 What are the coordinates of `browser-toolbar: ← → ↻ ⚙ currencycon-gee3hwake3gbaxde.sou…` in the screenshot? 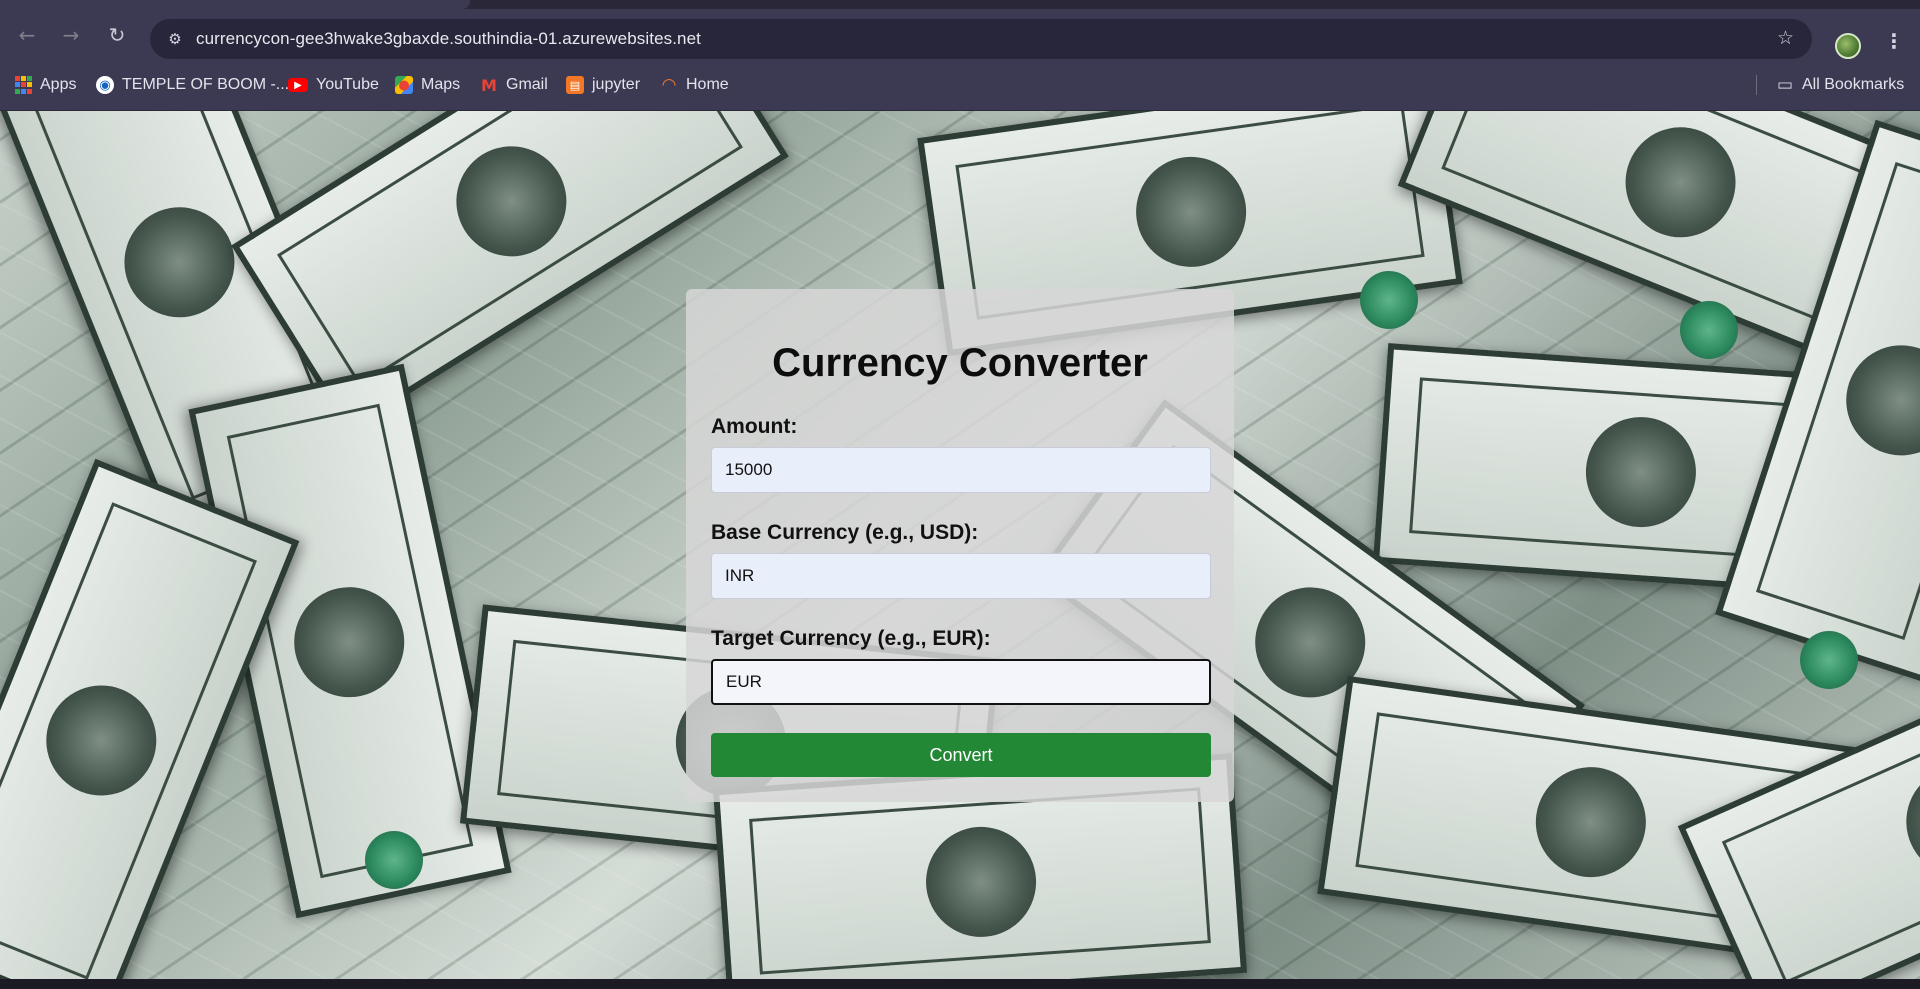 It's located at (960, 34).